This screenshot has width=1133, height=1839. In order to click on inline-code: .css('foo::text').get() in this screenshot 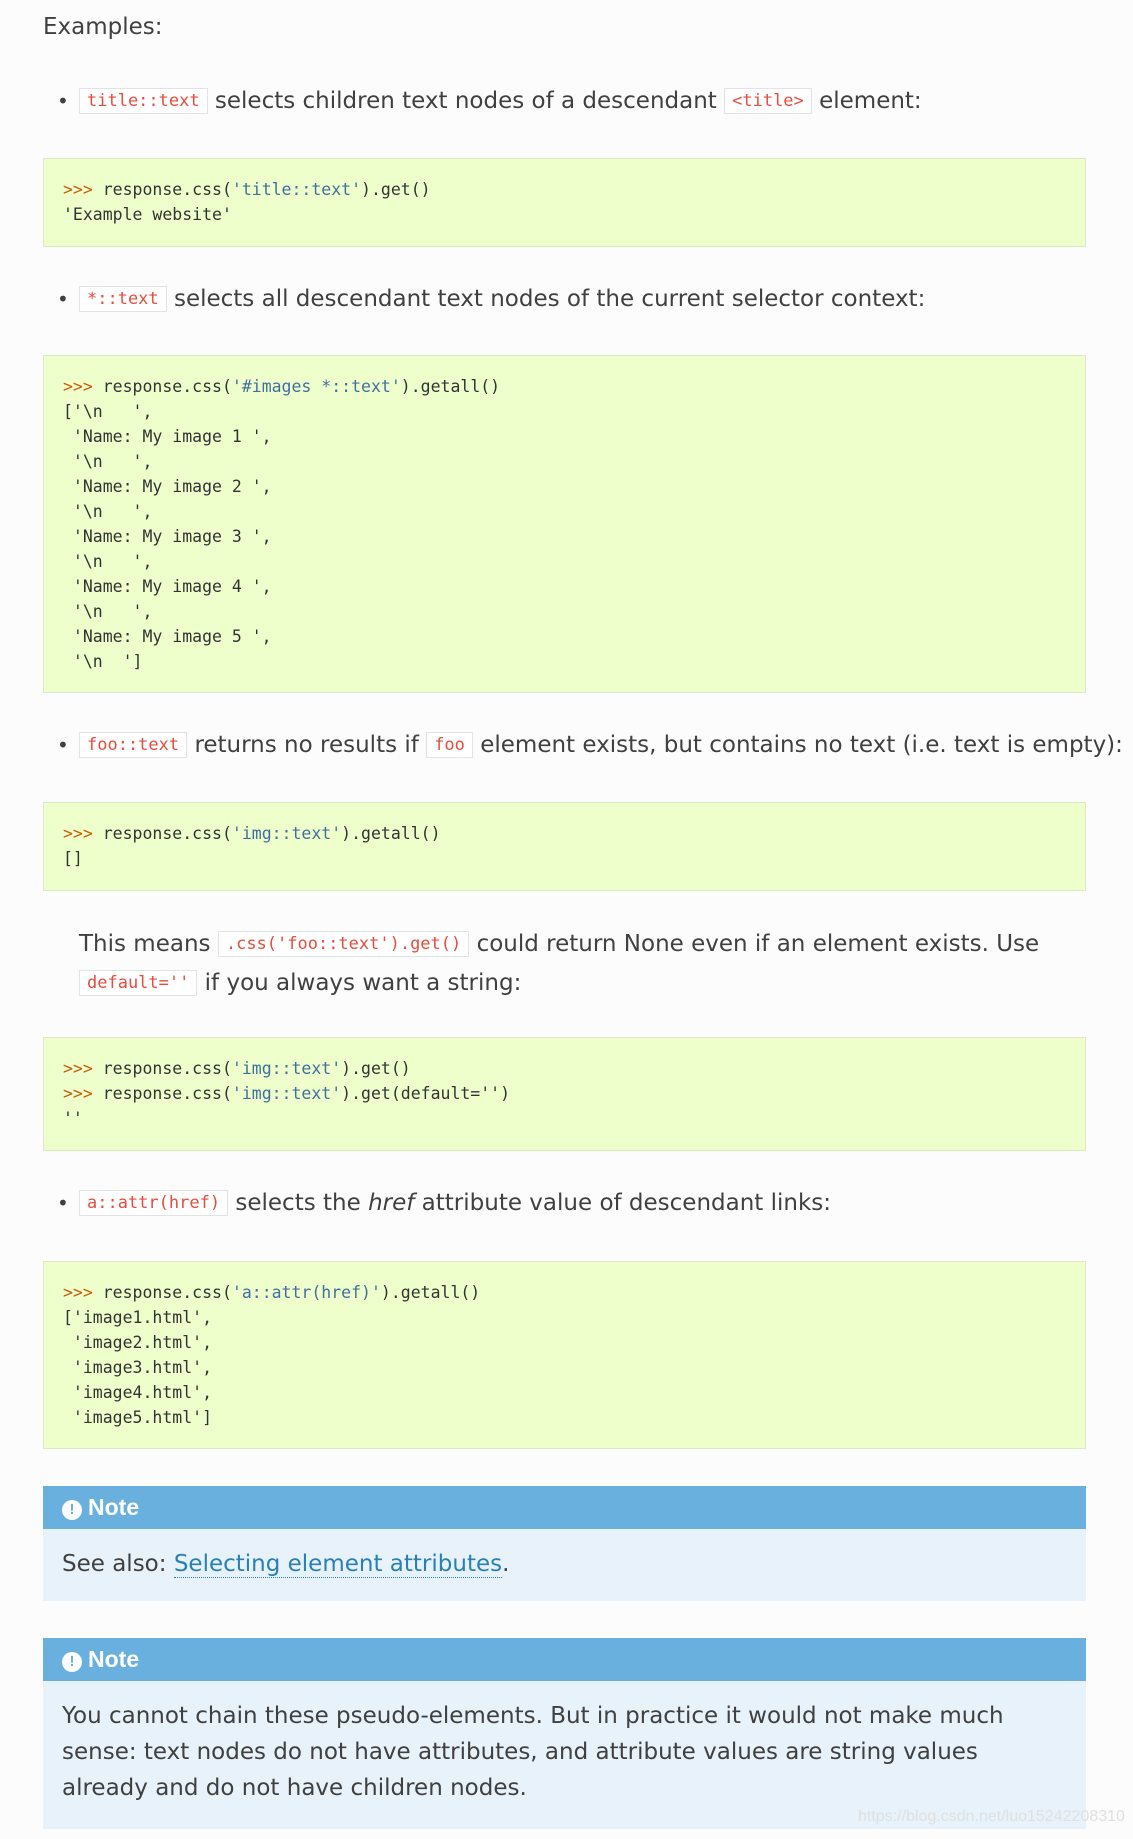, I will do `click(343, 944)`.